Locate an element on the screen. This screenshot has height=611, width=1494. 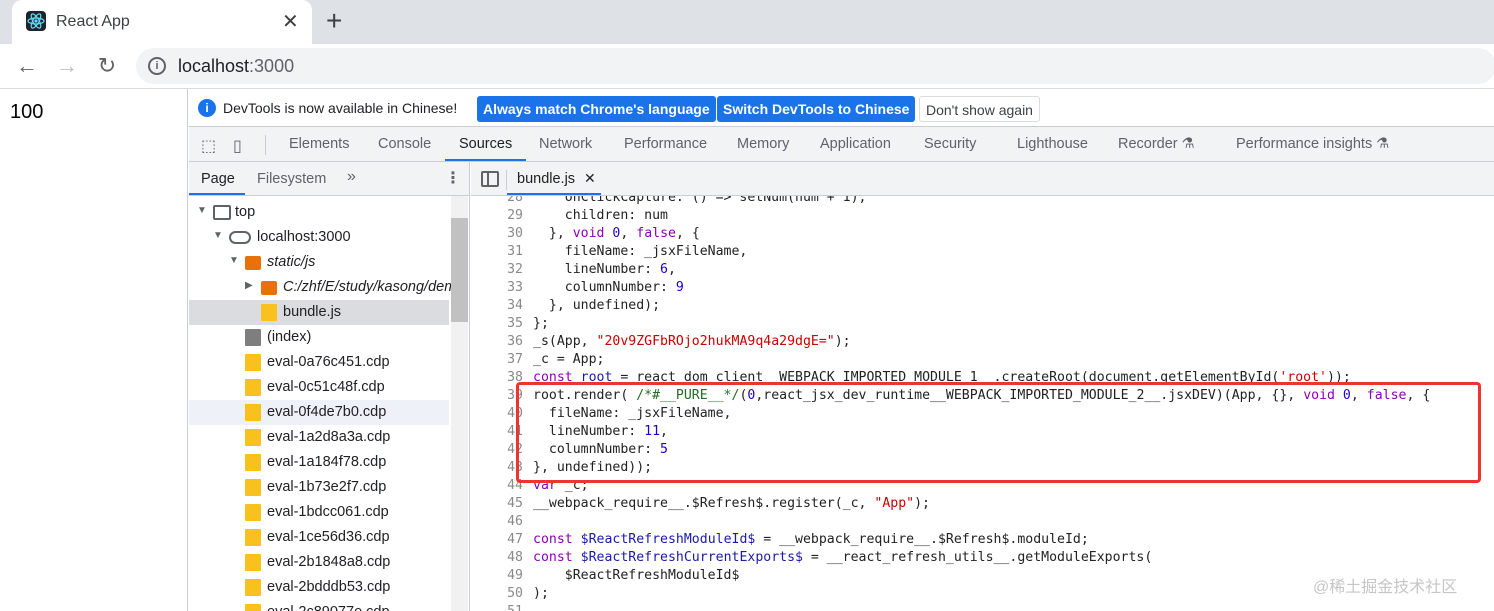
site-info-icon: i is located at coordinates (157, 66).